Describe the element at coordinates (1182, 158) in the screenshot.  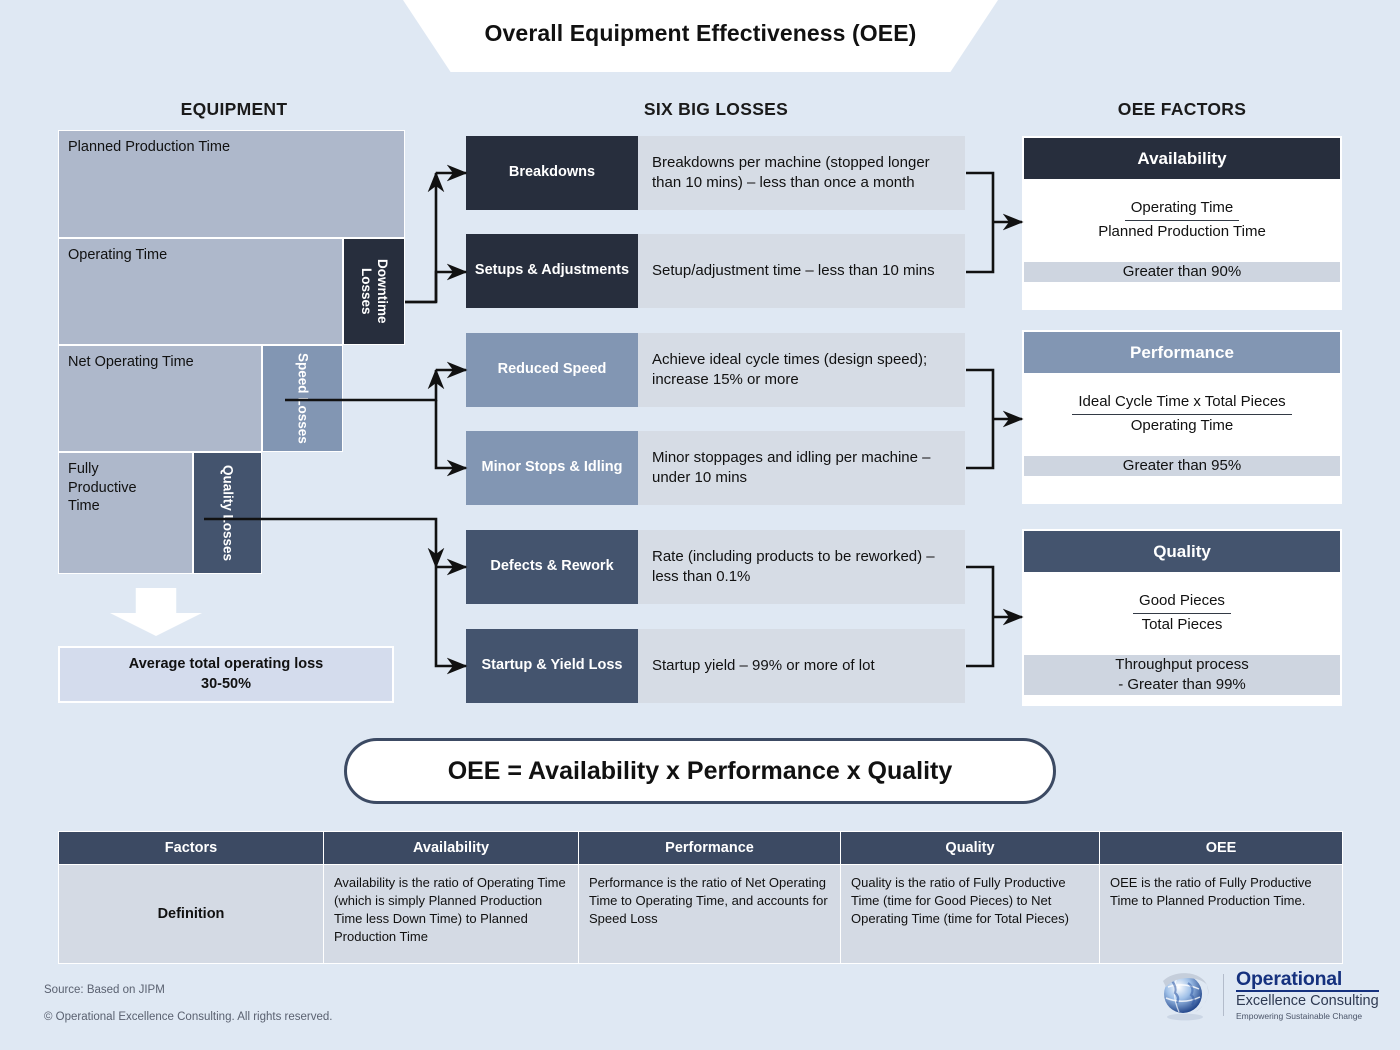
I see `factor-title-availability: Availability` at that location.